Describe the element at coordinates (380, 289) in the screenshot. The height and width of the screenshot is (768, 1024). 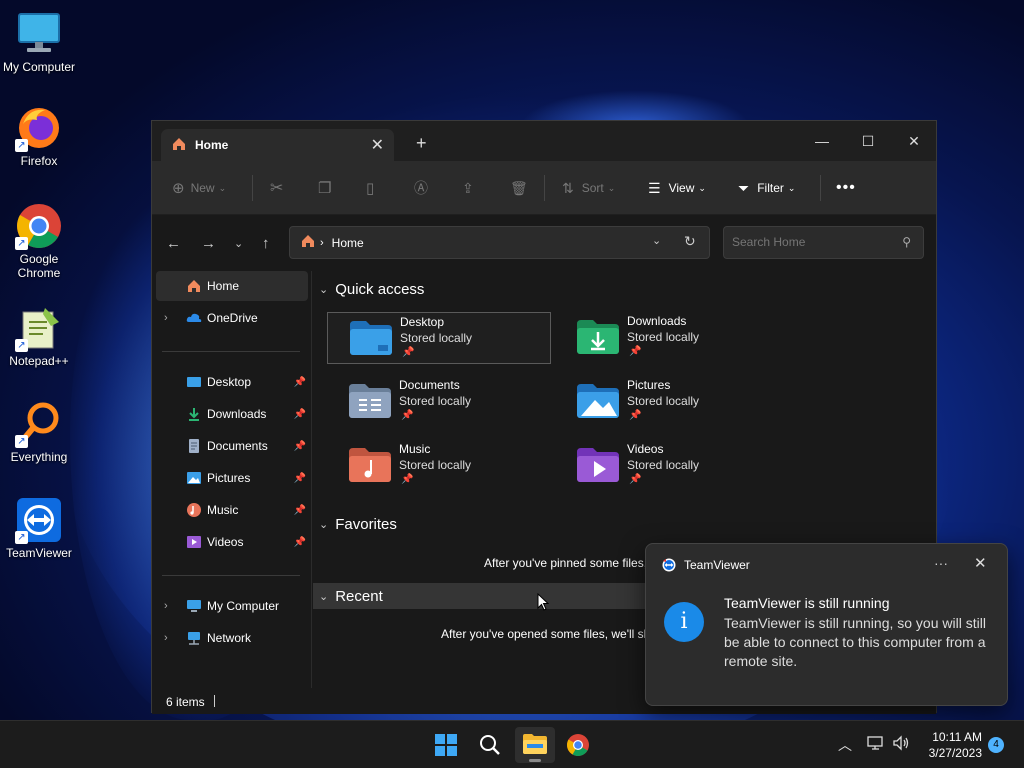
I see `section-title: Quick access` at that location.